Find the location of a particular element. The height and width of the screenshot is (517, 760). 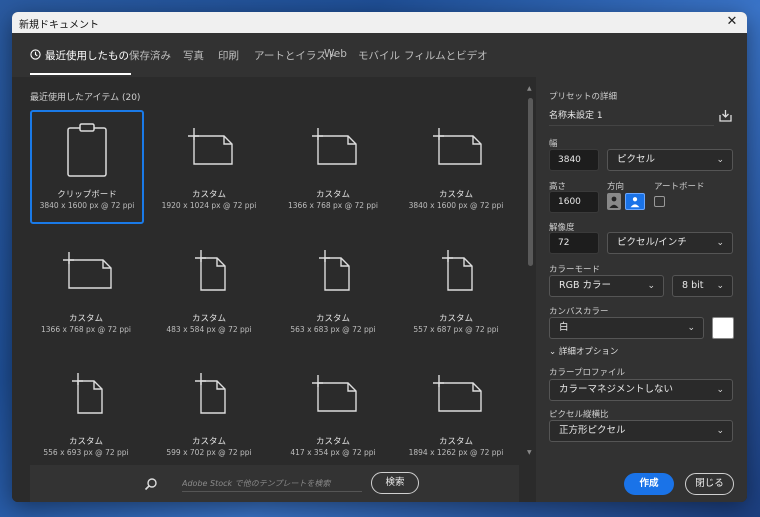

preset-size: 417 x 354 px @ 72 ppi is located at coordinates (333, 452).